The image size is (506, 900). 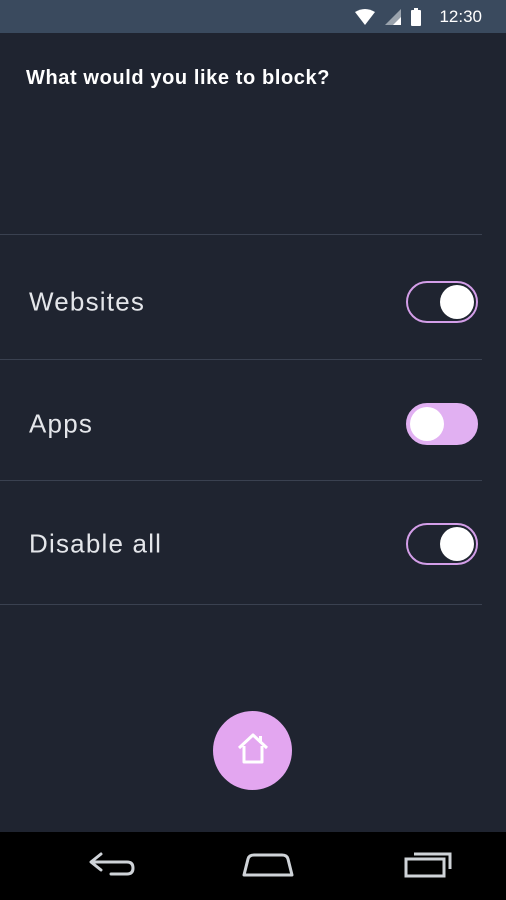 I want to click on websites-toggle, so click(x=442, y=302).